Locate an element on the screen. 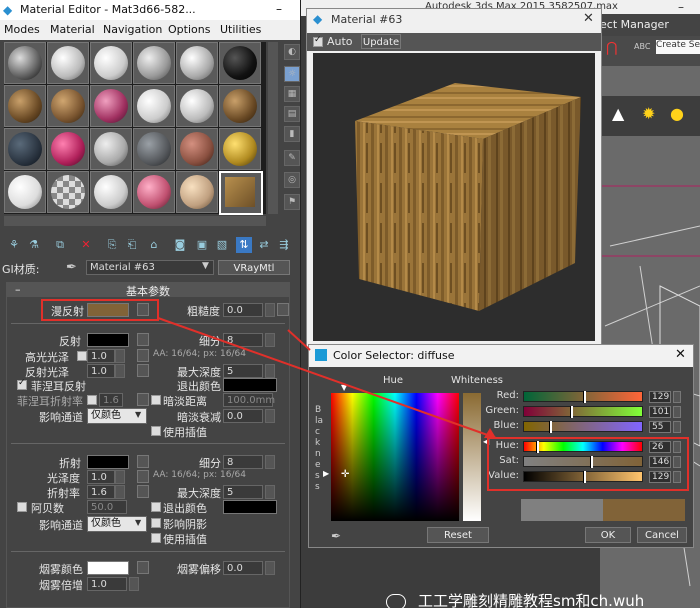 Image resolution: width=700 pixels, height=608 pixels. watermark: 工工学雕刻精雕教程sm和ch.wuh is located at coordinates (543, 599).